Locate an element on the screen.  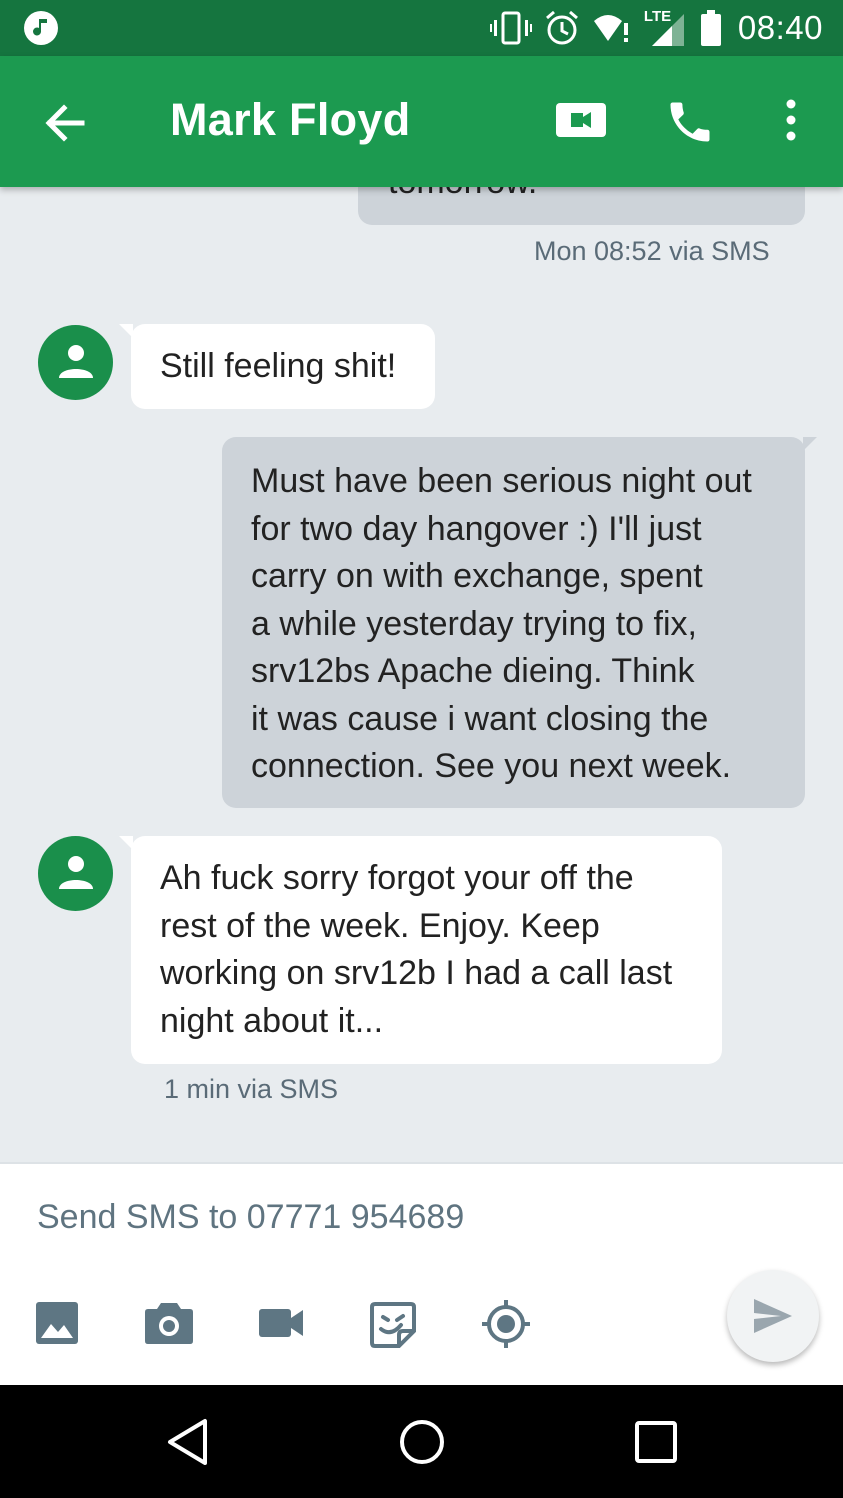
message-line: rest of the week. Enjoy. Keep is located at coordinates (380, 925).